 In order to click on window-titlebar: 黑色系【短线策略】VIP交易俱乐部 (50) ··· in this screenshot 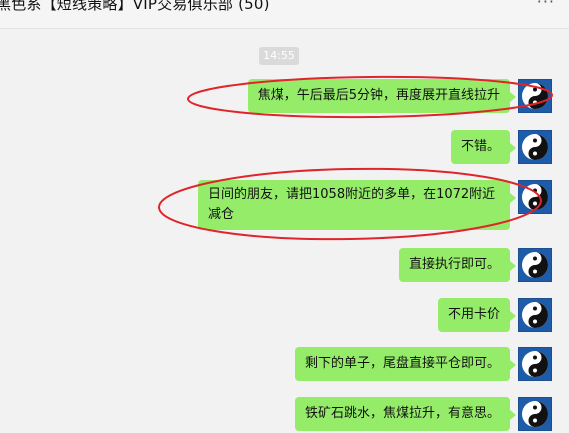, I will do `click(284, 14)`.